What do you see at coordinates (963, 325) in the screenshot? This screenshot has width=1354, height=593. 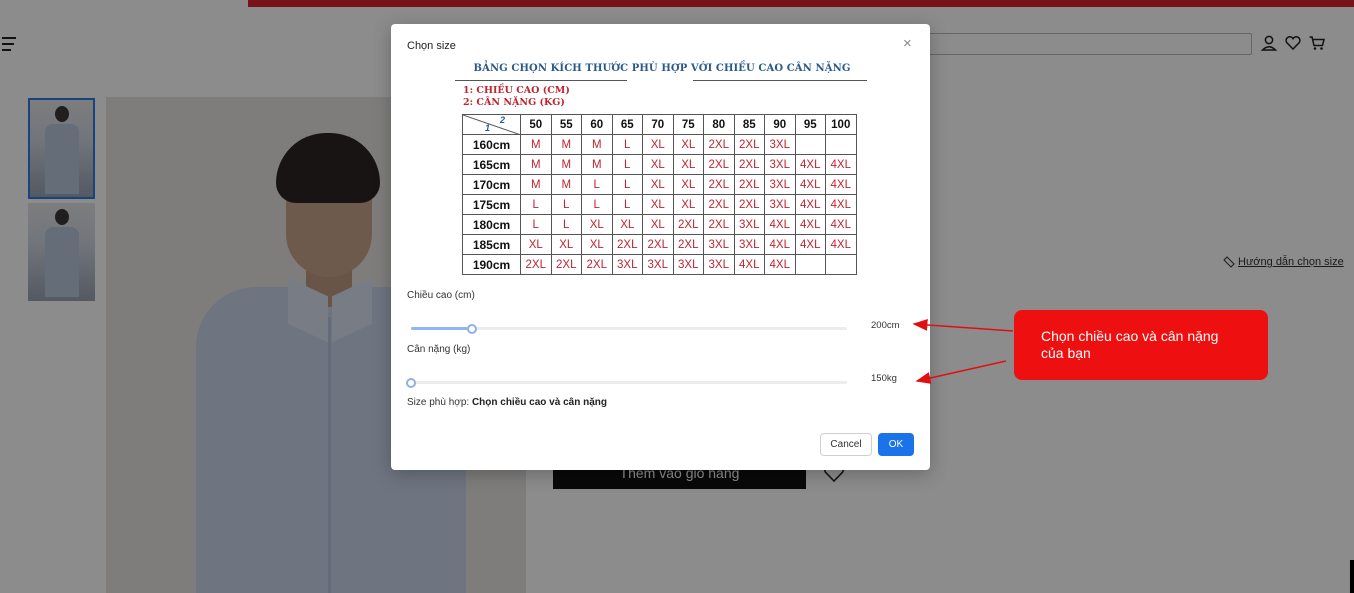 I see `arrow-to-height-slider` at bounding box center [963, 325].